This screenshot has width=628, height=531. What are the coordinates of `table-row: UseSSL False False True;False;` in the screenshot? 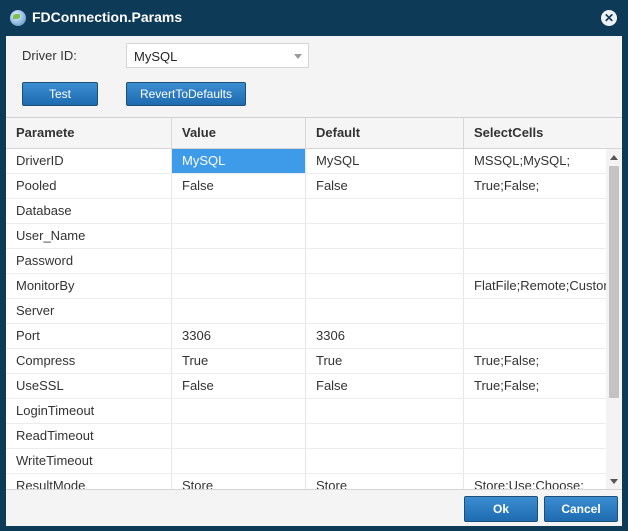 It's located at (306, 386).